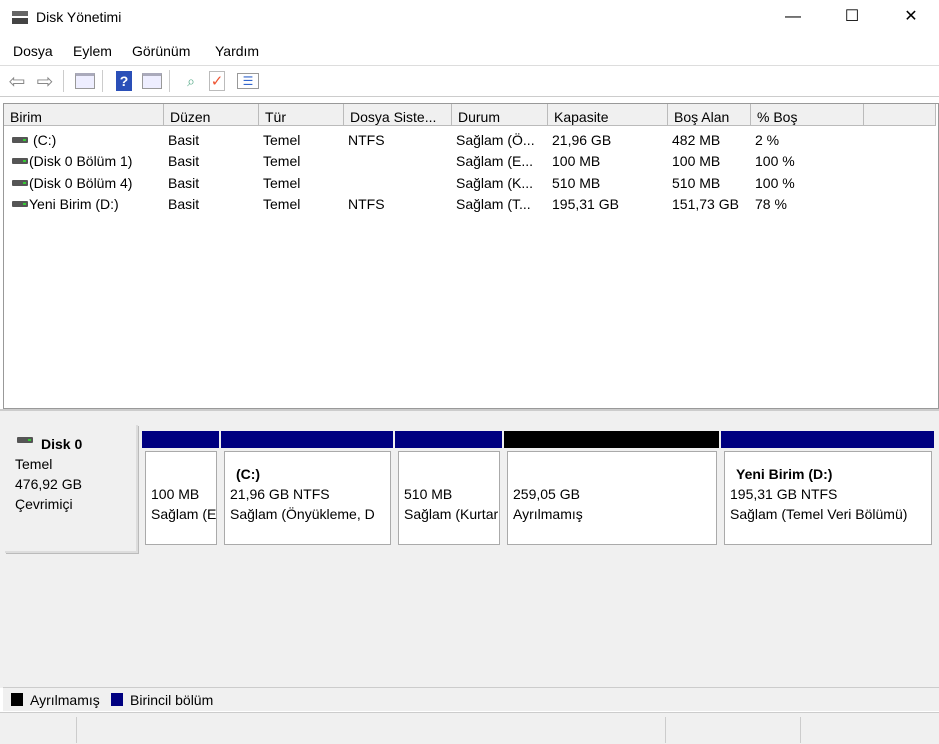 The width and height of the screenshot is (939, 744). I want to click on table-cell: 510 MB, so click(696, 182).